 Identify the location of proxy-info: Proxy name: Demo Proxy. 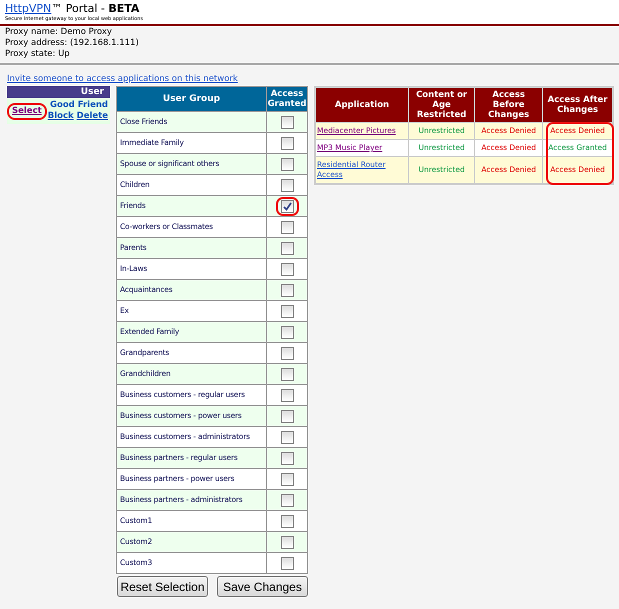
(59, 32).